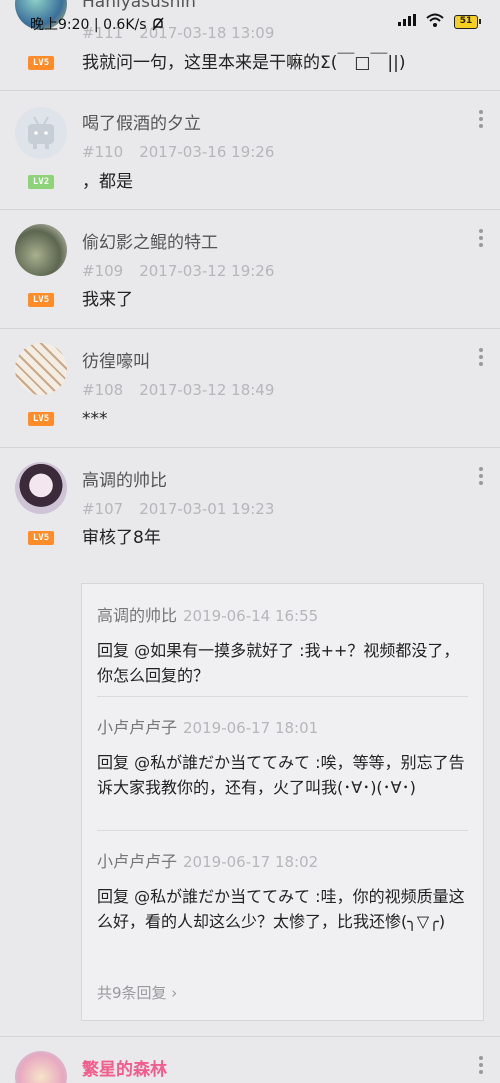  I want to click on comment-item: 喝了假酒的夕立 #110 2017-03-16 19:26 LV2 ，都是, so click(250, 150).